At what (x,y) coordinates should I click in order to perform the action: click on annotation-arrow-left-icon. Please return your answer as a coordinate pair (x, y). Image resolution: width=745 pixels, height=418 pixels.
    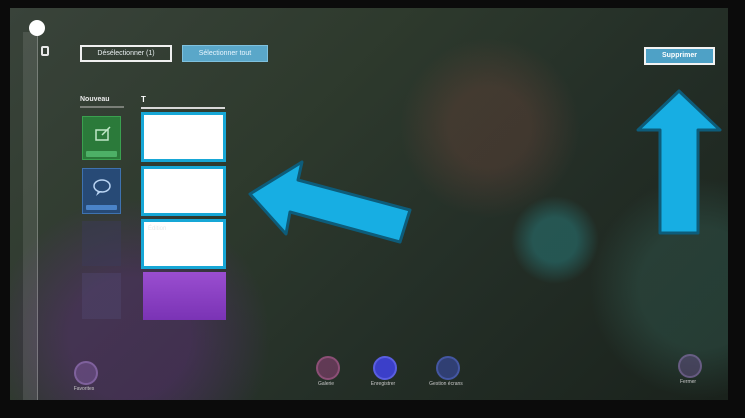
    Looking at the image, I should click on (330, 202).